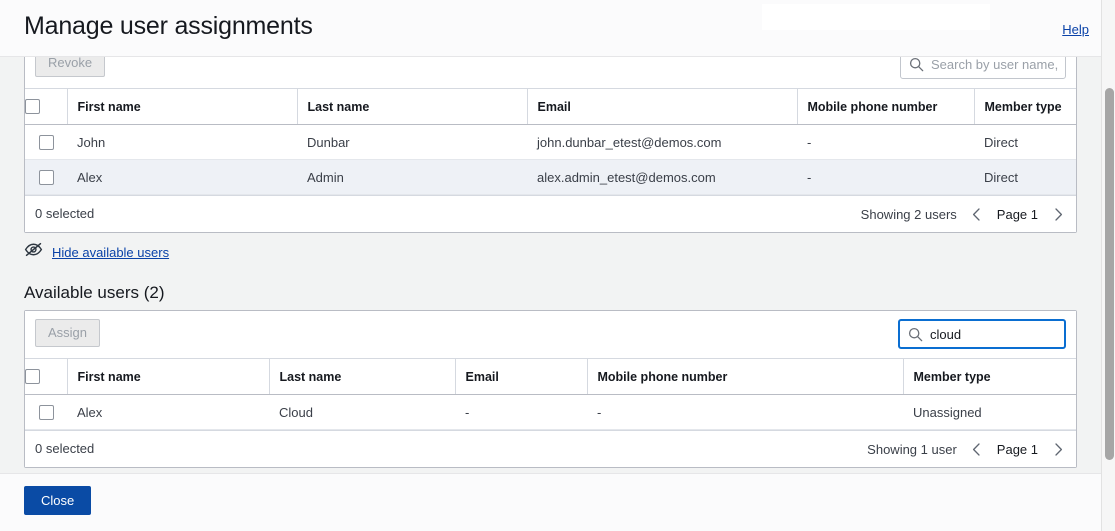 The image size is (1115, 531). I want to click on scrollbar-thumb, so click(1109, 274).